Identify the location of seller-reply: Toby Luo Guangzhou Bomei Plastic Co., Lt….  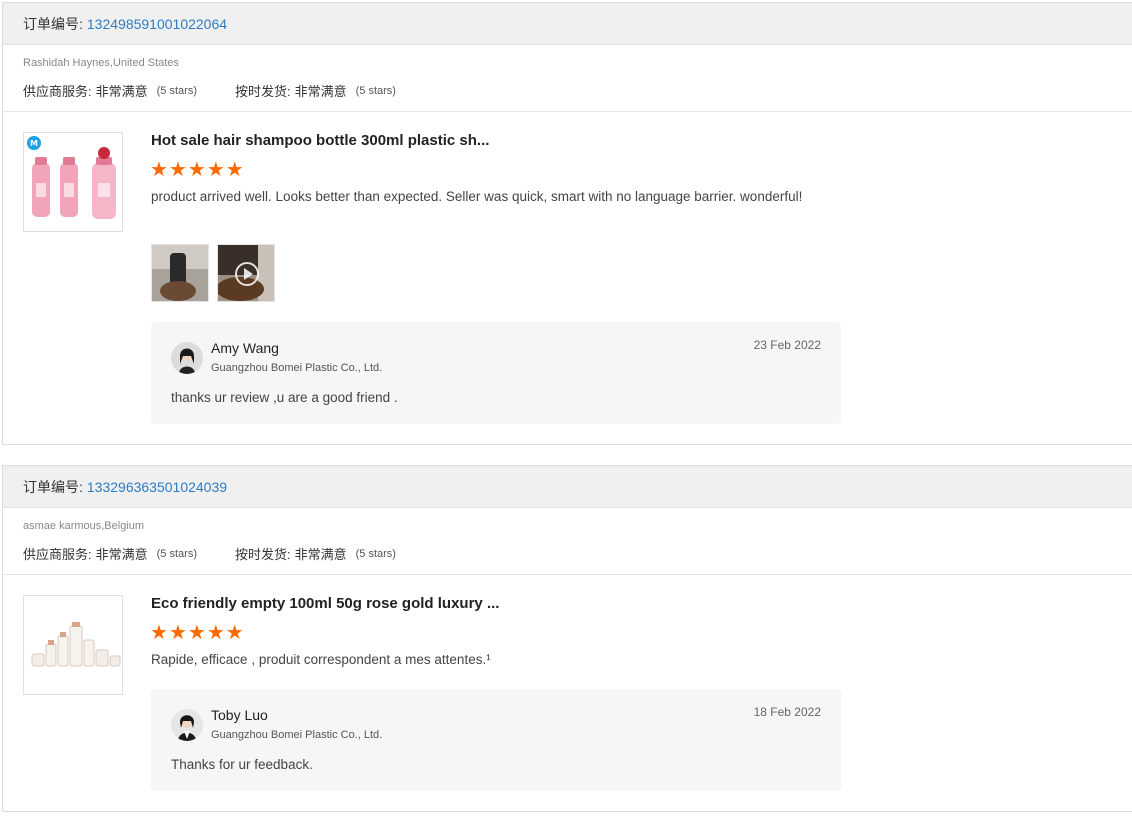
(496, 740).